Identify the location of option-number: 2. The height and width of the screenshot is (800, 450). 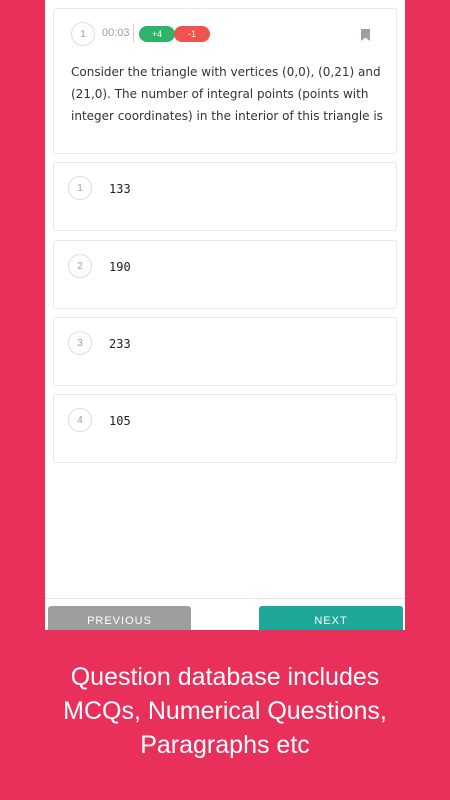
(80, 266).